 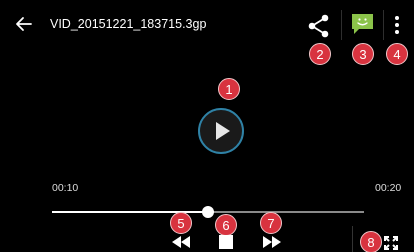 I want to click on message-icon, so click(x=362, y=24).